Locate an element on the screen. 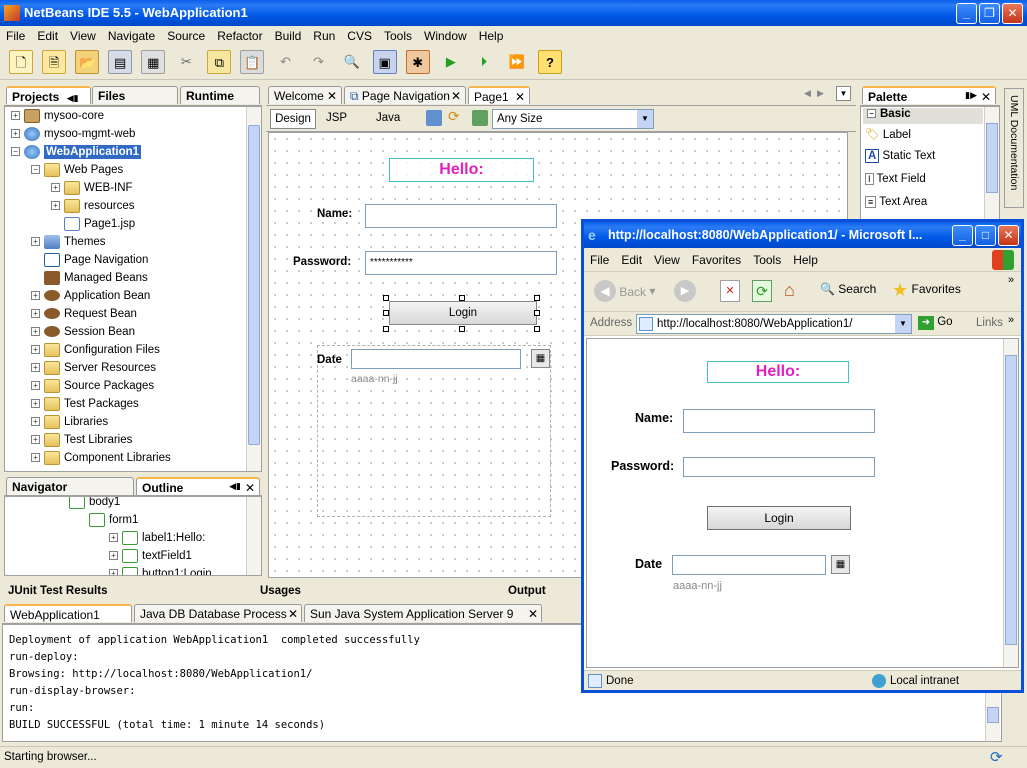 The image size is (1027, 768). scroll-tabs-right-icon: ▶ is located at coordinates (820, 93).